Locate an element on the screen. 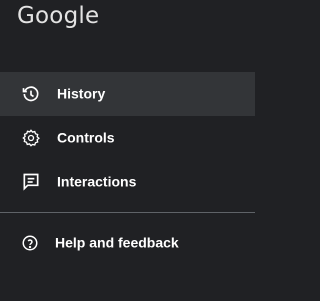 This screenshot has width=320, height=301. nav-item-label: Controls is located at coordinates (86, 137).